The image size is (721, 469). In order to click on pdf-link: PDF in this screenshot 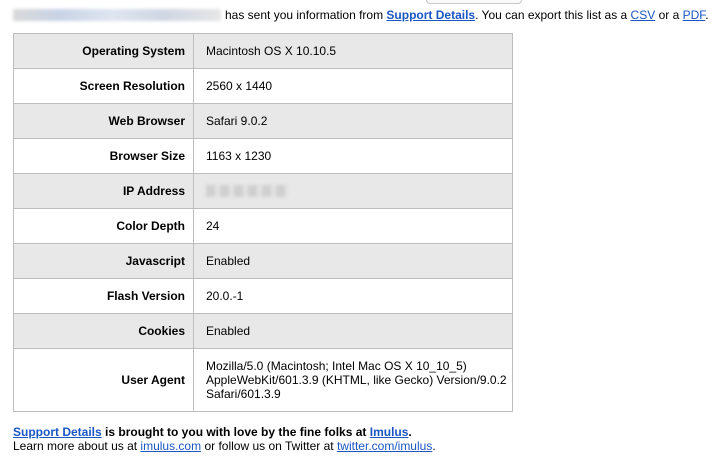, I will do `click(694, 15)`.